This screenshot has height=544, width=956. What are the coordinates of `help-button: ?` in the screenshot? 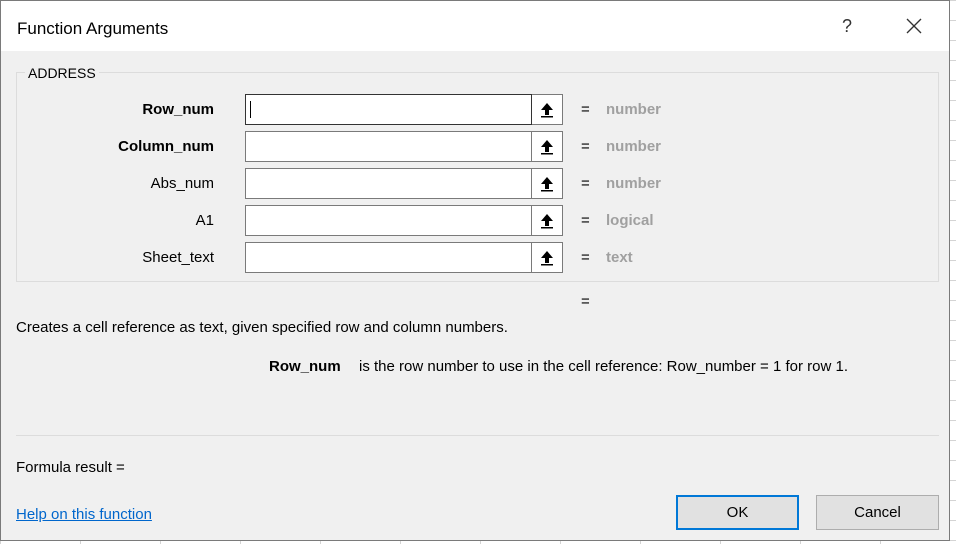 It's located at (847, 26).